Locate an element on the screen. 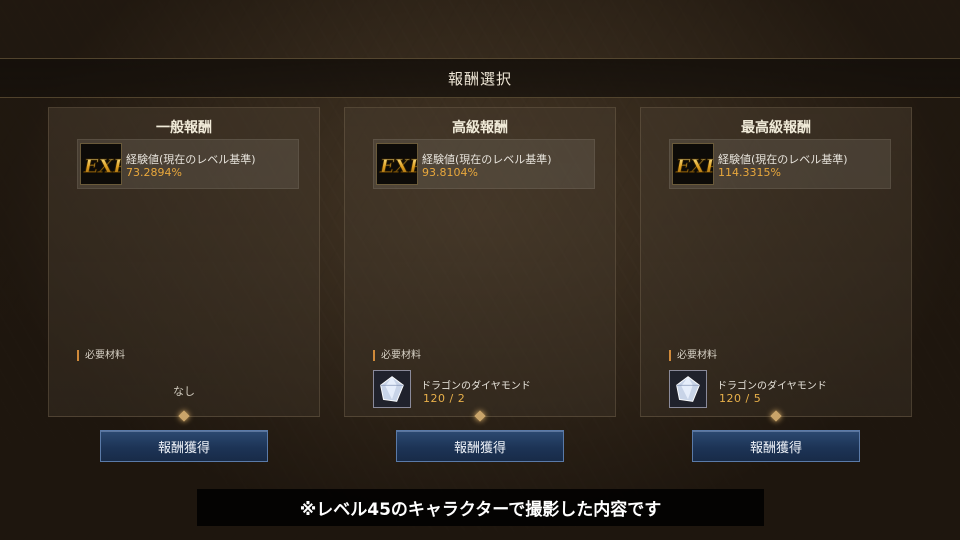 The width and height of the screenshot is (960, 540). panel-title: 最高級報酬 is located at coordinates (776, 128).